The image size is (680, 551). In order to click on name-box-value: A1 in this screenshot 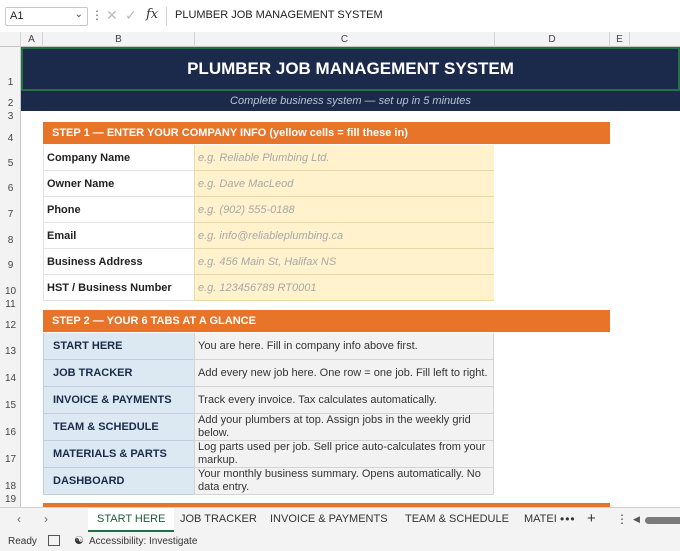, I will do `click(17, 16)`.